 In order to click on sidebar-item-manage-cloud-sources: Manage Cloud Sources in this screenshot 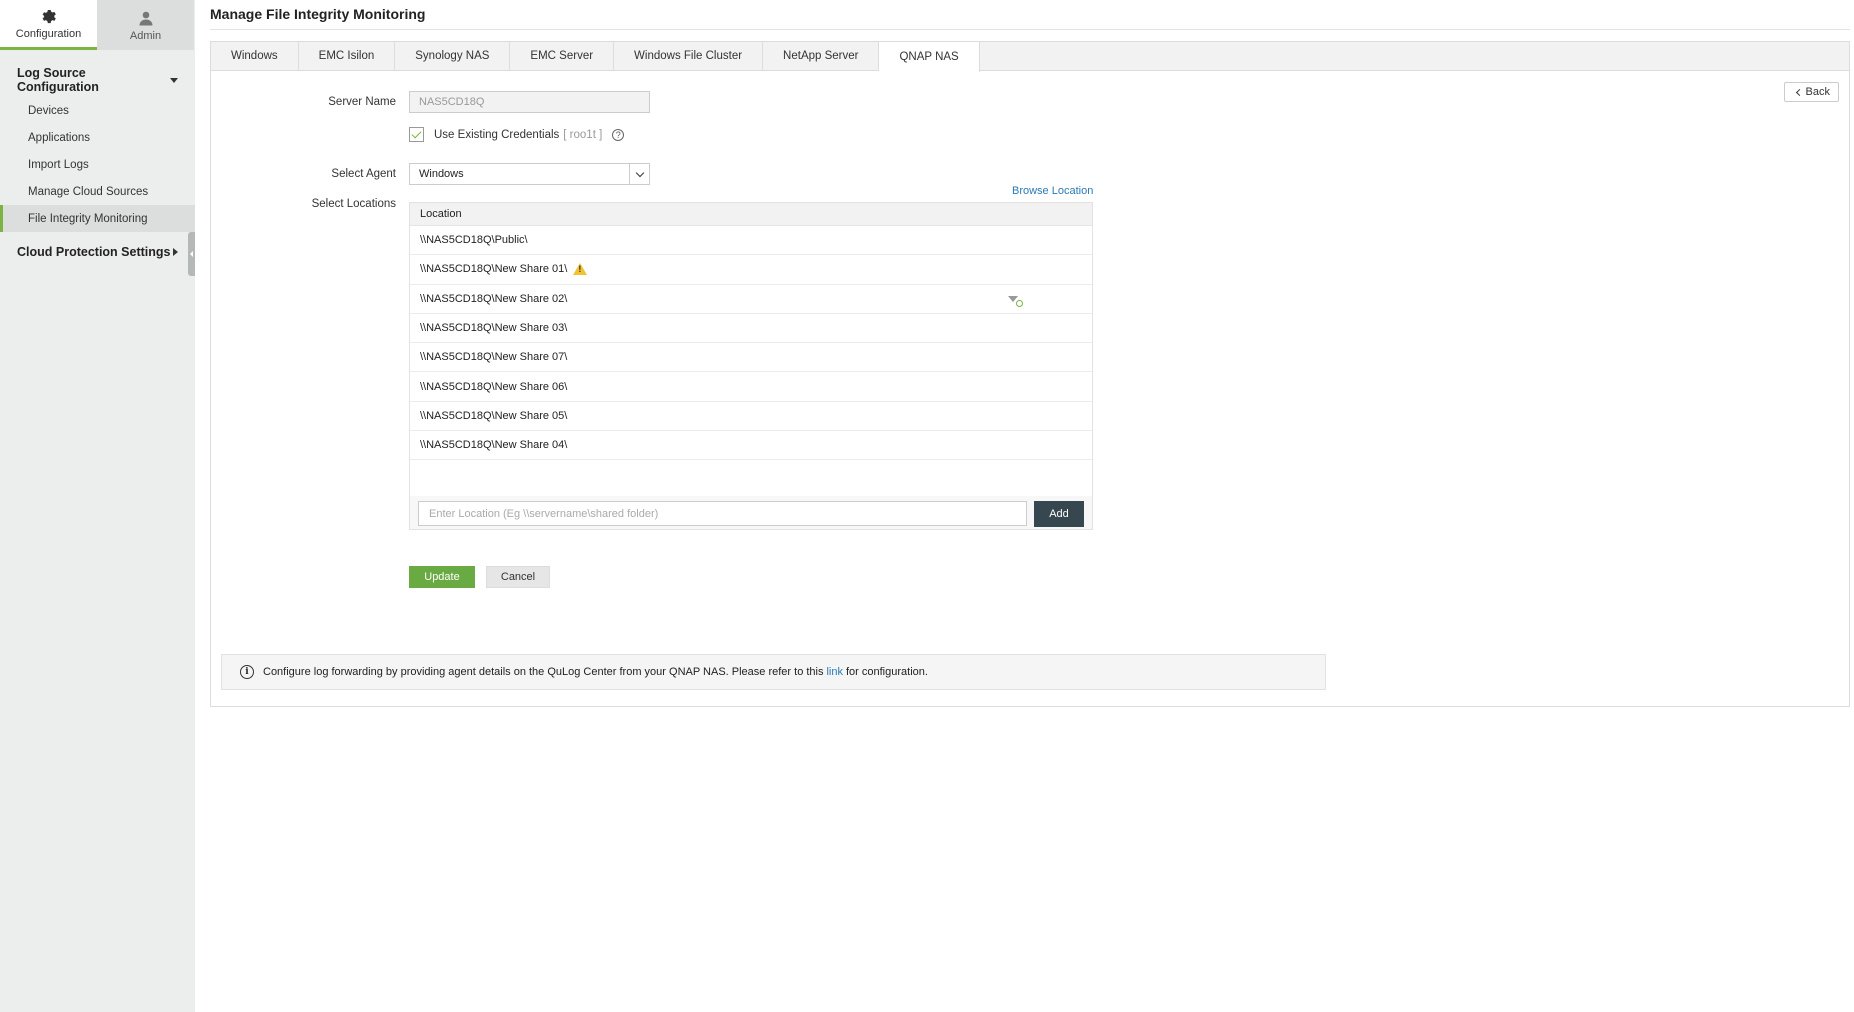, I will do `click(97, 191)`.